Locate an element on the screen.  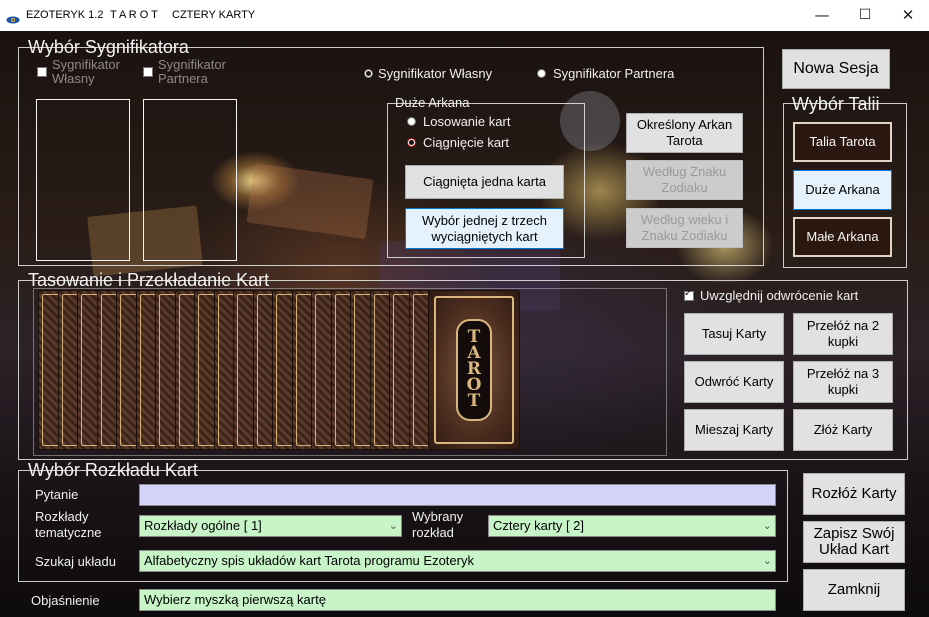
major-arcana-legend: Duże Arkana is located at coordinates (432, 102).